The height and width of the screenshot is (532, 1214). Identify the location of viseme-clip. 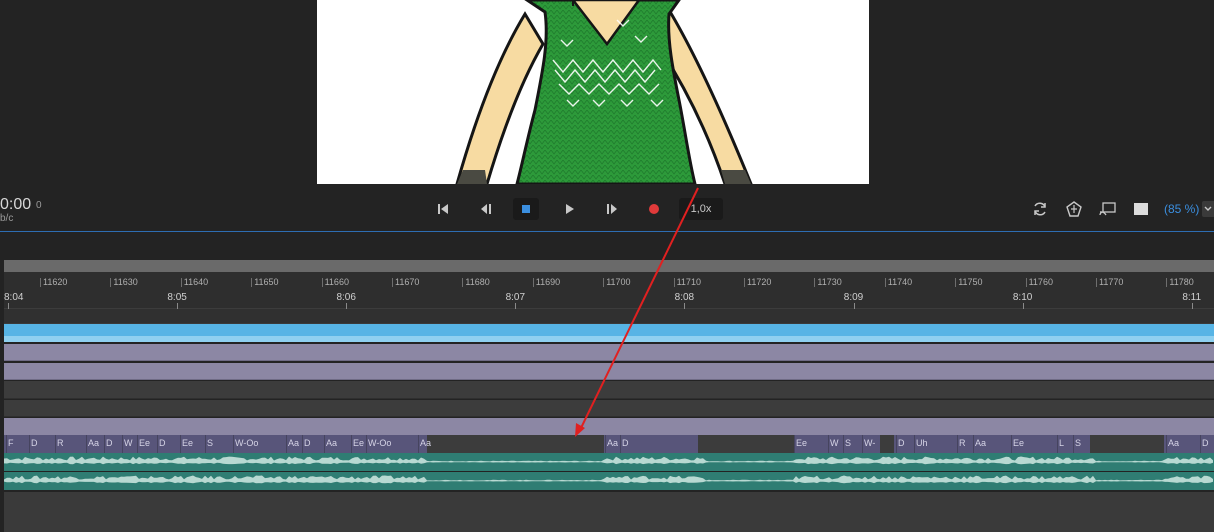
(651, 444).